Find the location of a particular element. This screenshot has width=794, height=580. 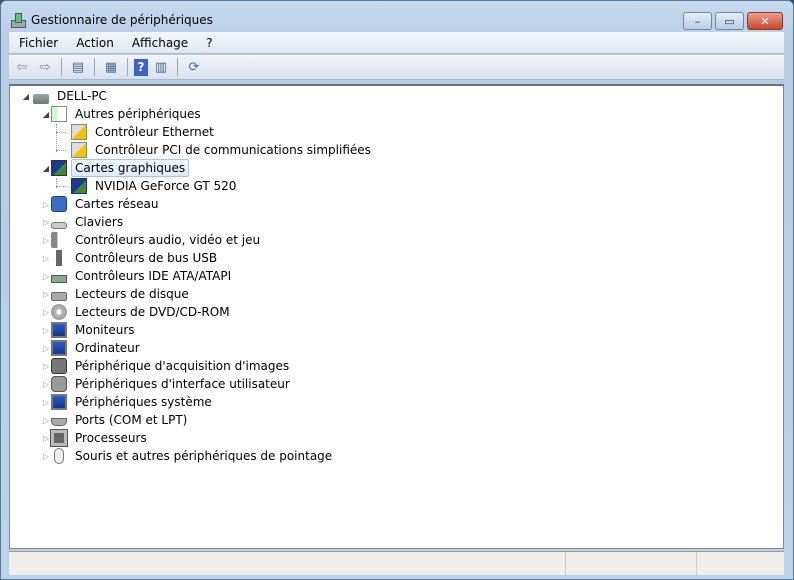

tree-item: Claviers is located at coordinates (89, 222).